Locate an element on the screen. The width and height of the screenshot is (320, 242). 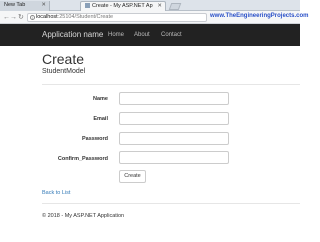
back-to-list-link: Back to List is located at coordinates (56, 193).